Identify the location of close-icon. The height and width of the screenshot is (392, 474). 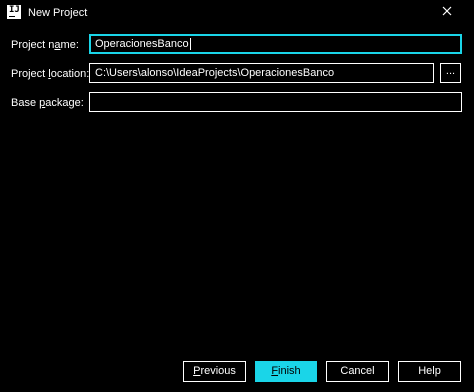
(447, 11).